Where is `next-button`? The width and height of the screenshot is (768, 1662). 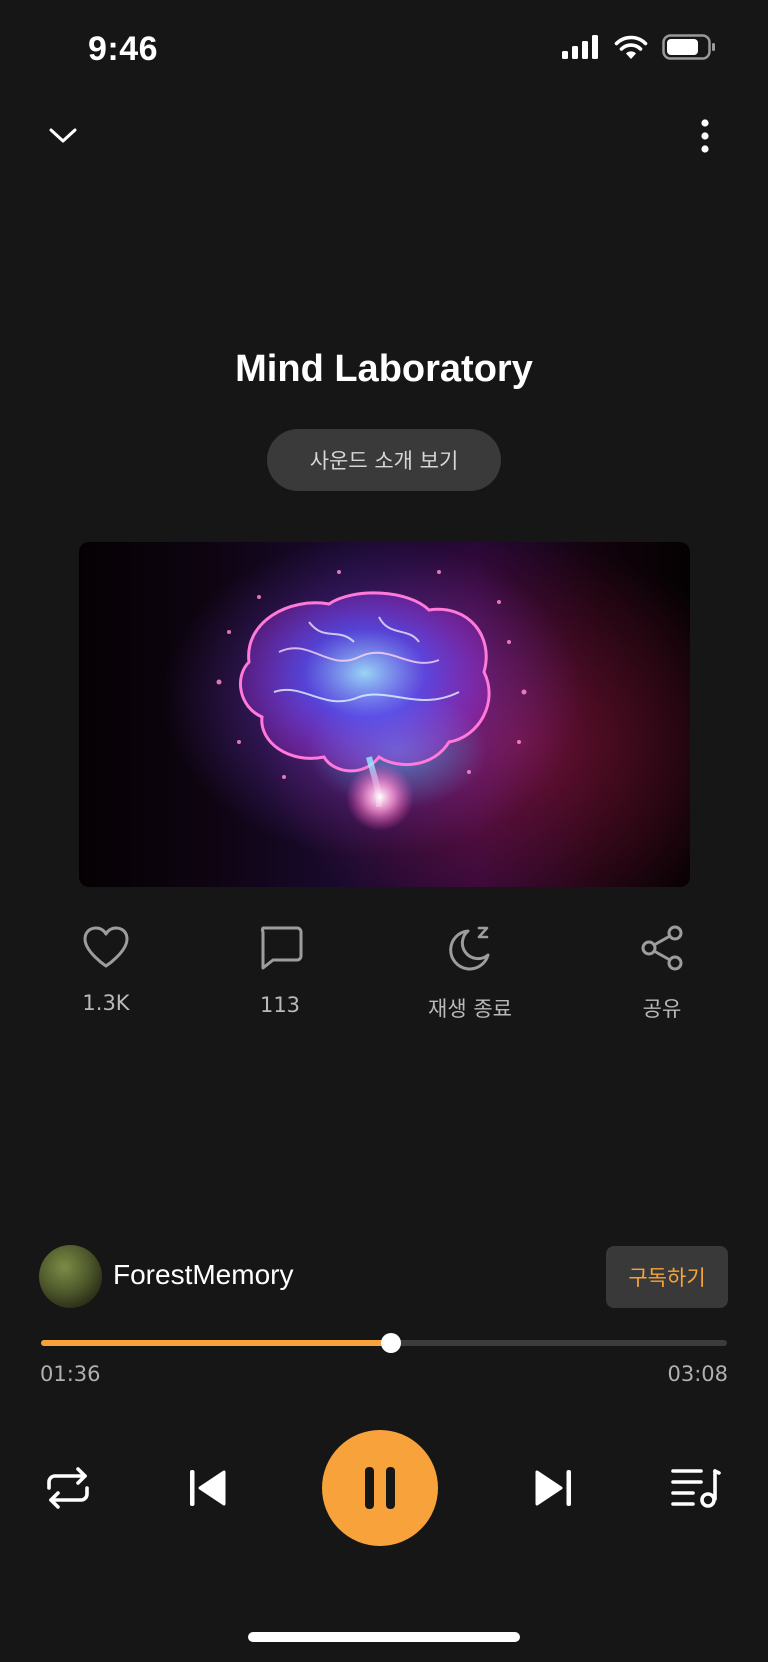
next-button is located at coordinates (553, 1488).